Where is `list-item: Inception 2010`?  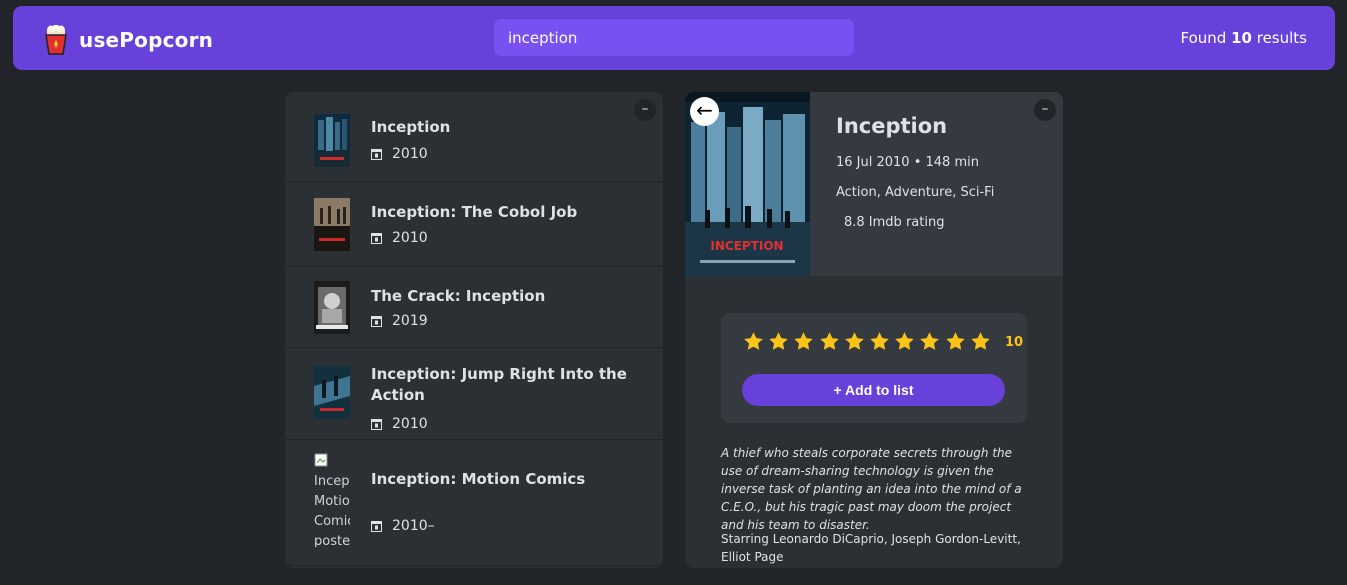 list-item: Inception 2010 is located at coordinates (474, 137).